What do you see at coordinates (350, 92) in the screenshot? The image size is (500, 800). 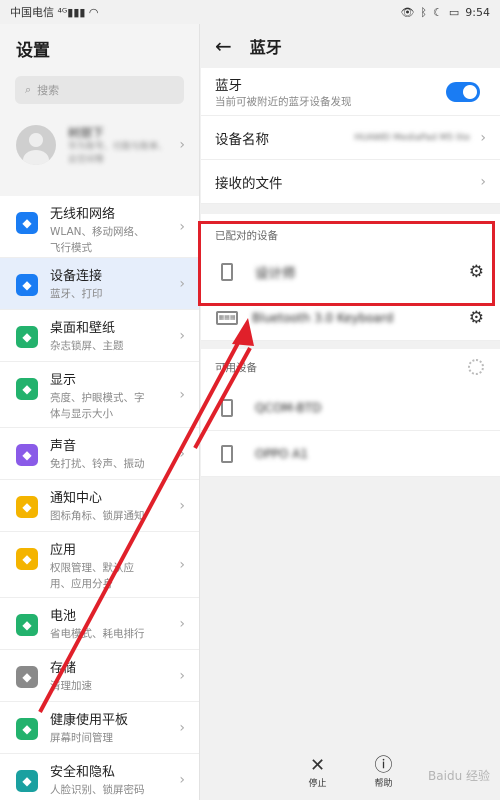 I see `bluetooth-toggle-row: 蓝牙 当前可被附近的蓝牙设备发现` at bounding box center [350, 92].